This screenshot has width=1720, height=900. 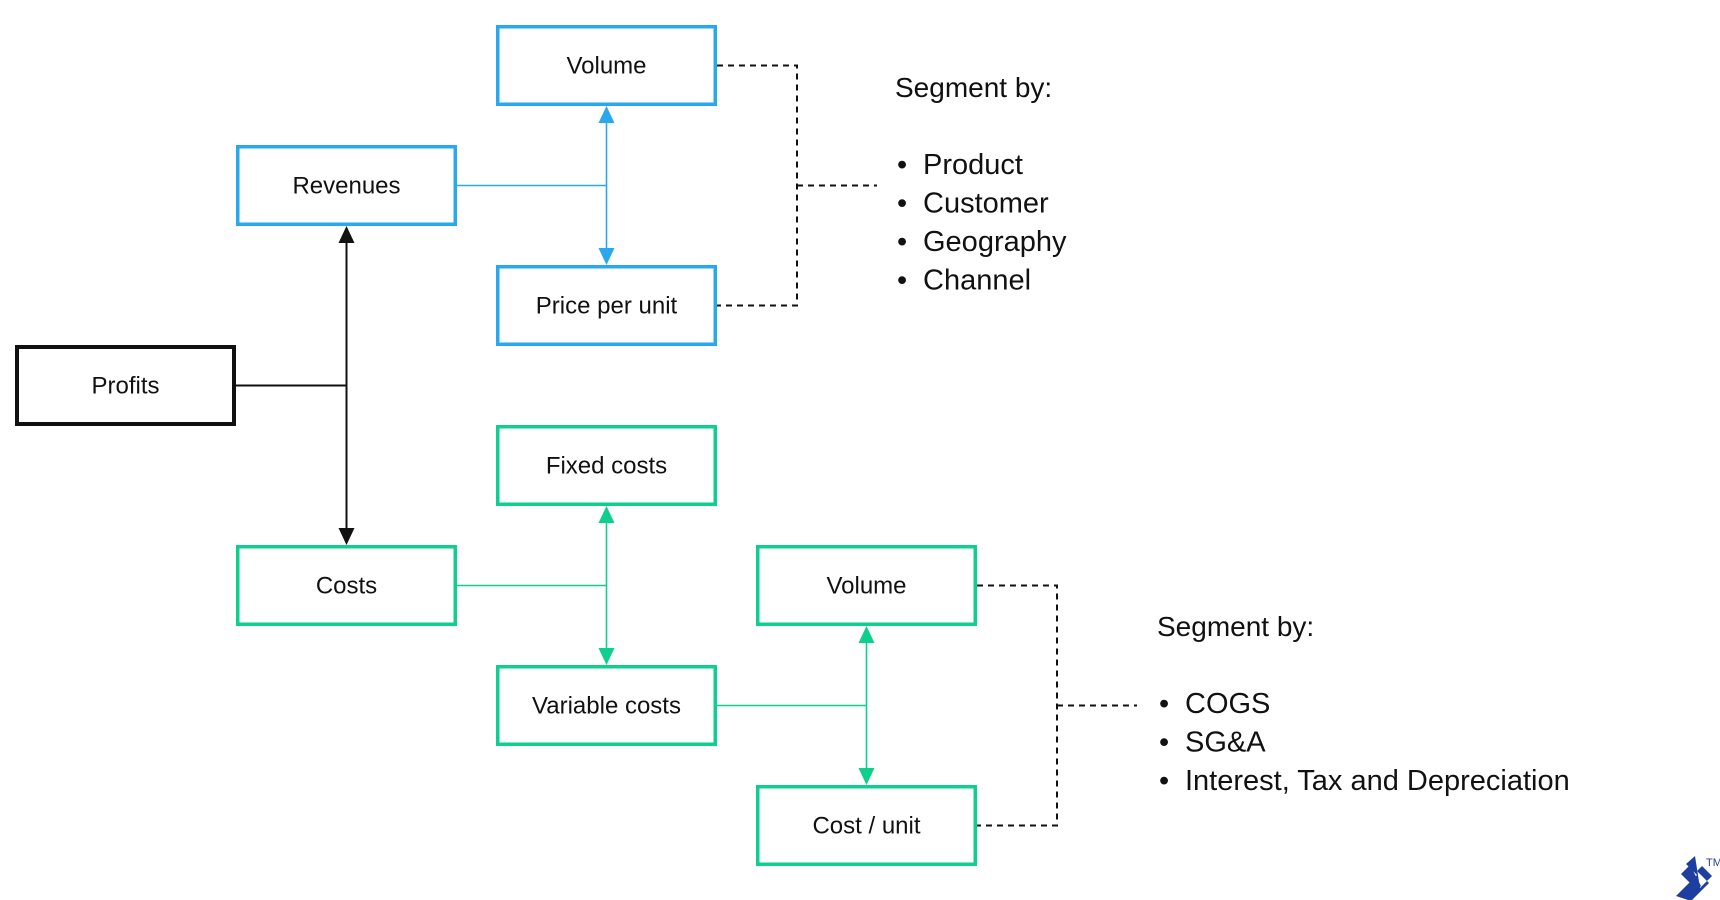 I want to click on node-label: Fixed costs, so click(x=606, y=466).